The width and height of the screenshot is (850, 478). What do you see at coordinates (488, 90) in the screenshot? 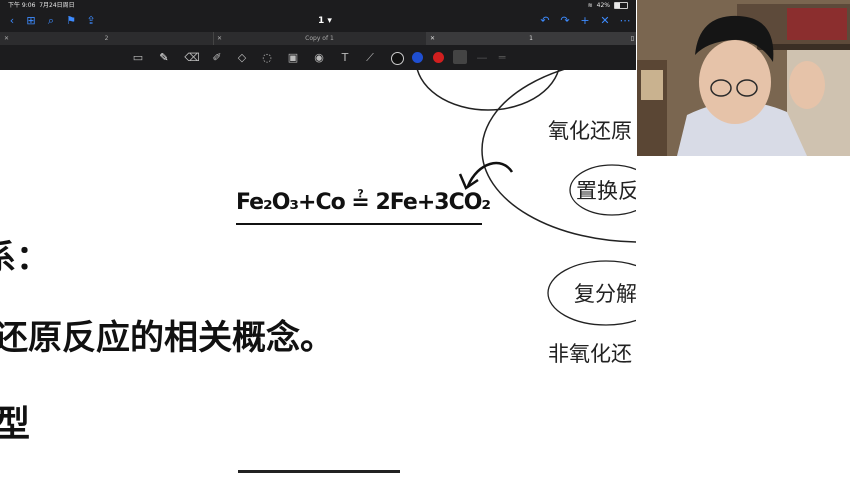
I see `ellipse-top` at bounding box center [488, 90].